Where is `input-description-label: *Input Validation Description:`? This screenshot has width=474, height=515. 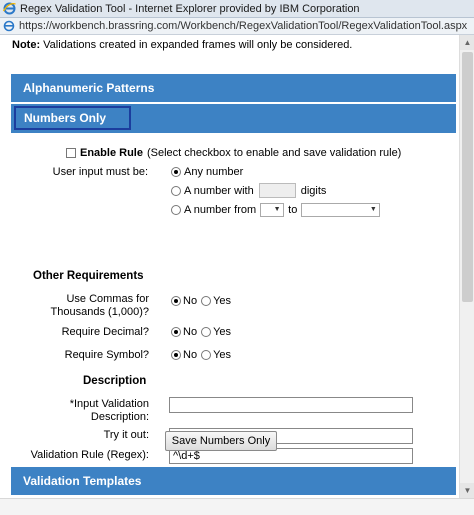
input-description-label: *Input Validation Description: is located at coordinates (90, 411).